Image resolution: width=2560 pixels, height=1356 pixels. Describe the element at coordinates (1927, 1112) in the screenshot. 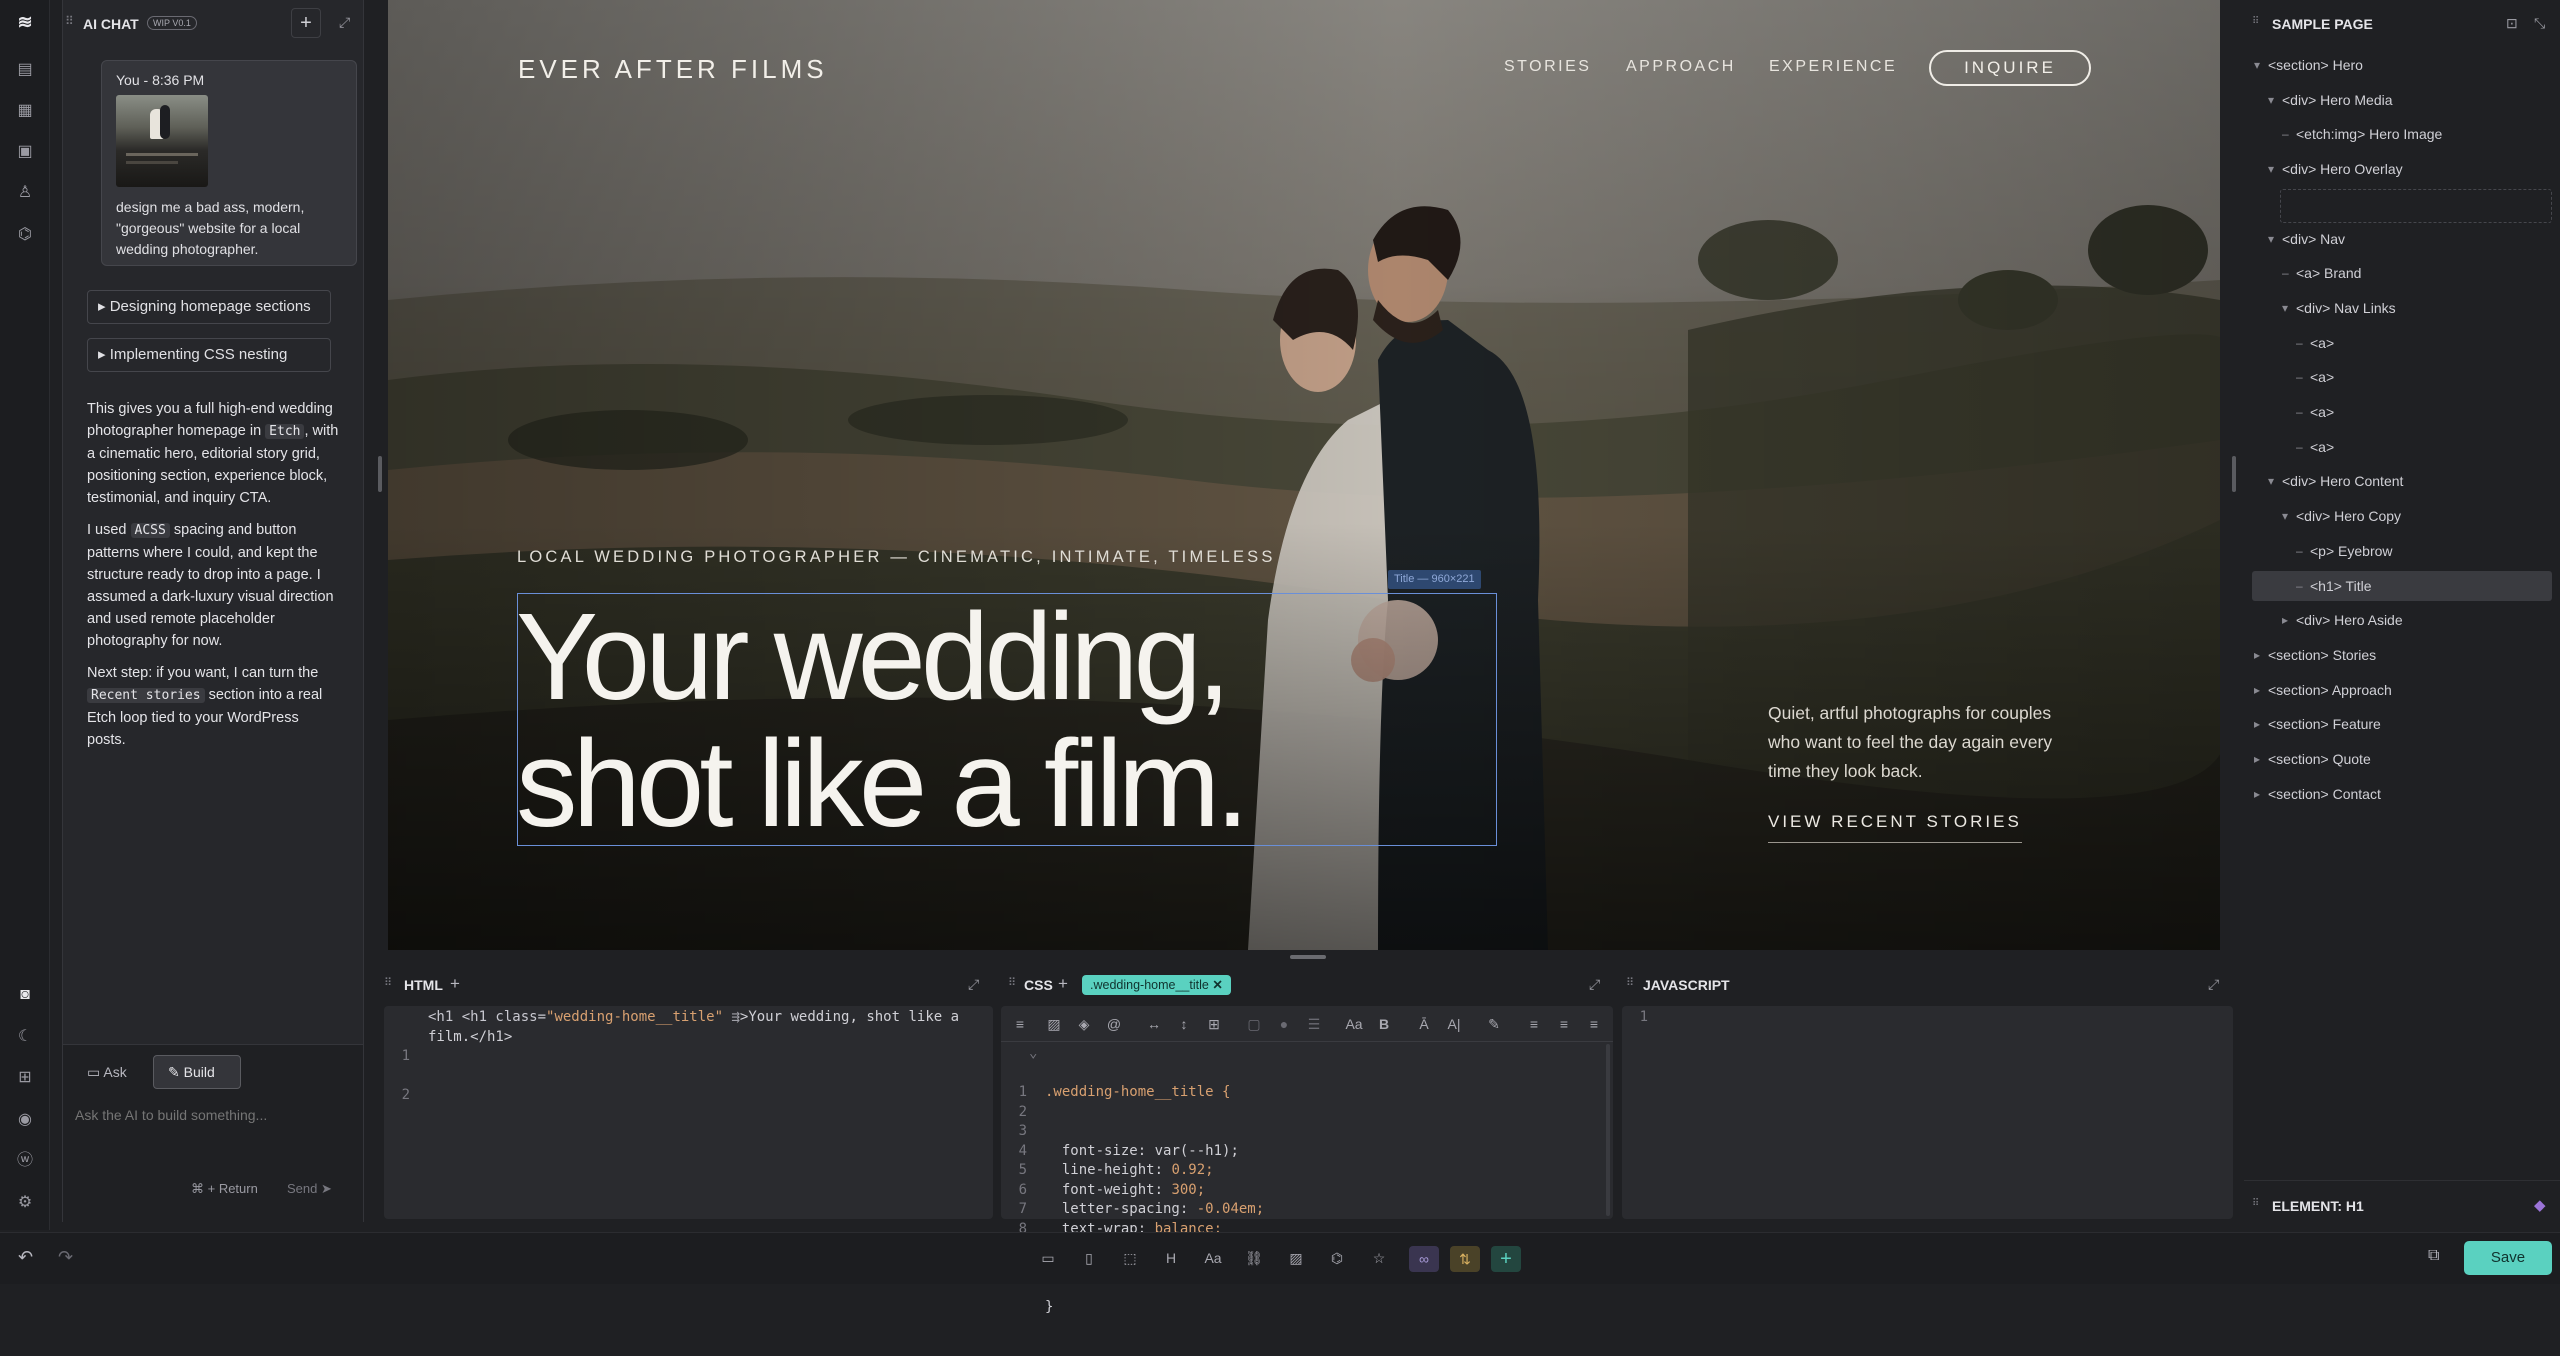

I see `javascript-editor: 1` at that location.